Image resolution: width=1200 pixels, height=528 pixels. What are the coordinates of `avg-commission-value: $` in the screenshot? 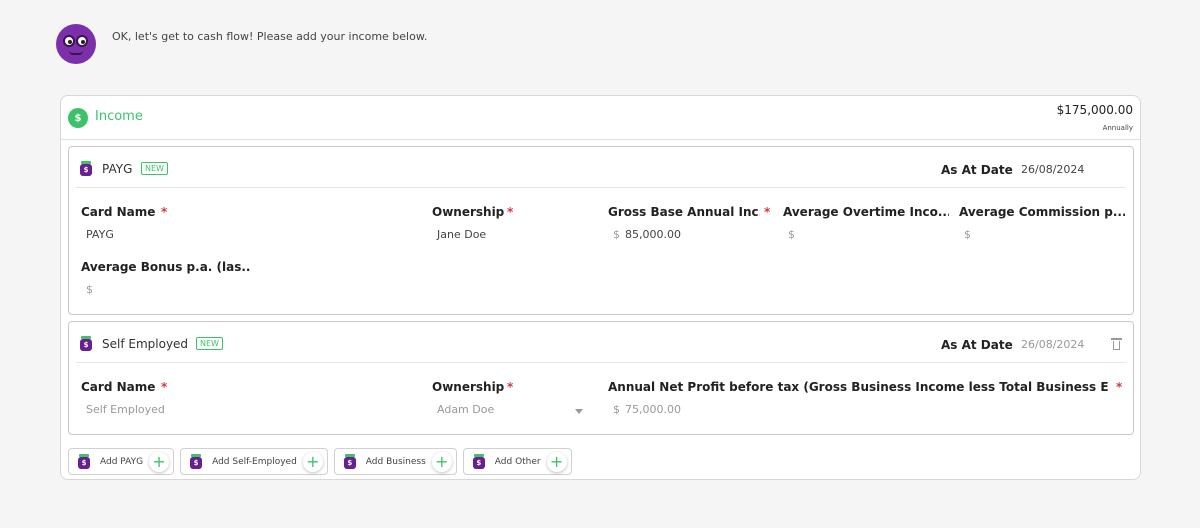 It's located at (1042, 234).